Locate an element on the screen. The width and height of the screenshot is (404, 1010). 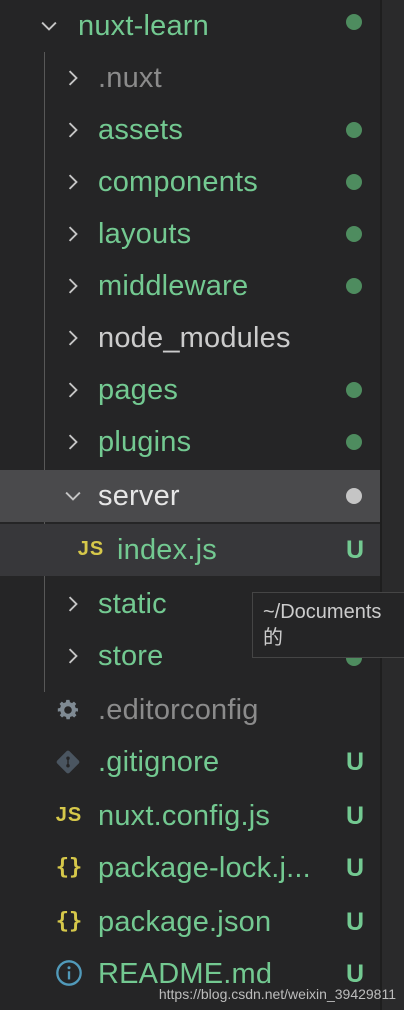
tree-folder-components: components is located at coordinates (191, 182).